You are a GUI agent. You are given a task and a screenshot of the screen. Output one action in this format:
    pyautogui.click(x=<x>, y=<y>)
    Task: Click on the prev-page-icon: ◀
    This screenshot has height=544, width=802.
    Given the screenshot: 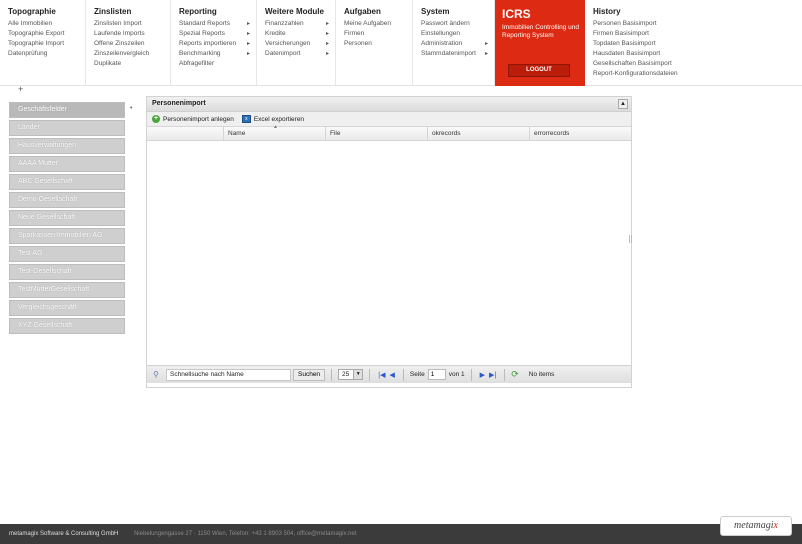 What is the action you would take?
    pyautogui.click(x=391, y=375)
    